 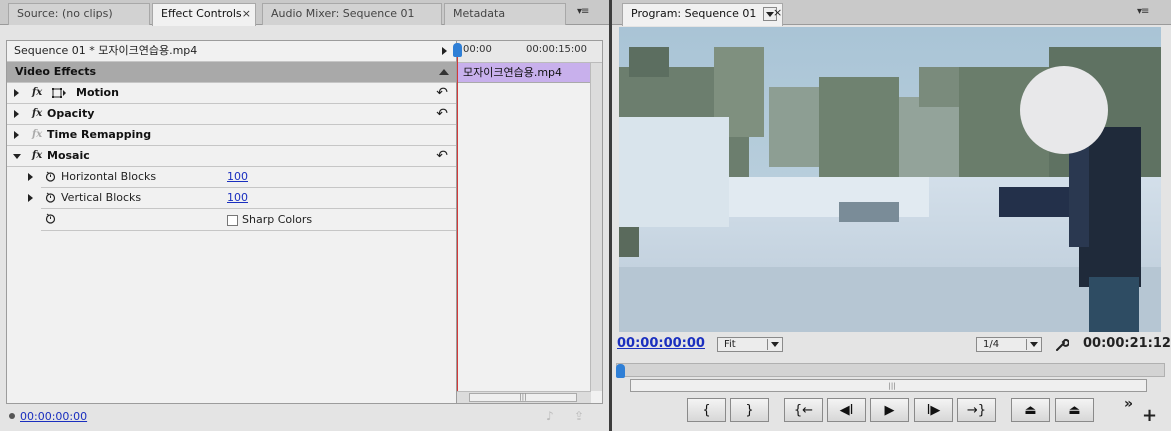 What do you see at coordinates (231, 72) in the screenshot?
I see `video-effects-header: Video Effects` at bounding box center [231, 72].